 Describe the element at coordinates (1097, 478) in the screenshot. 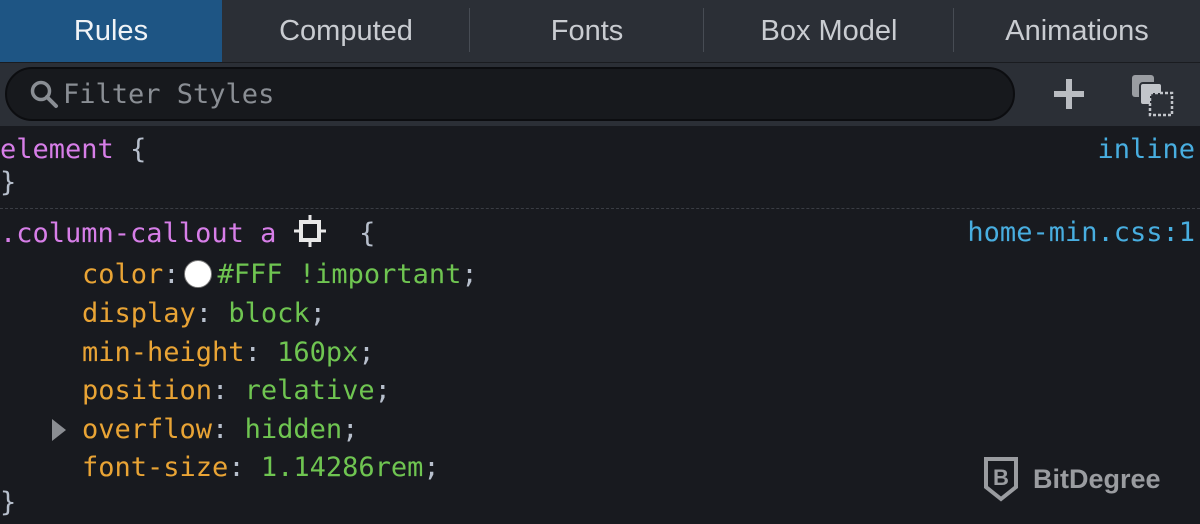

I see `watermark-text: BitDegree` at that location.